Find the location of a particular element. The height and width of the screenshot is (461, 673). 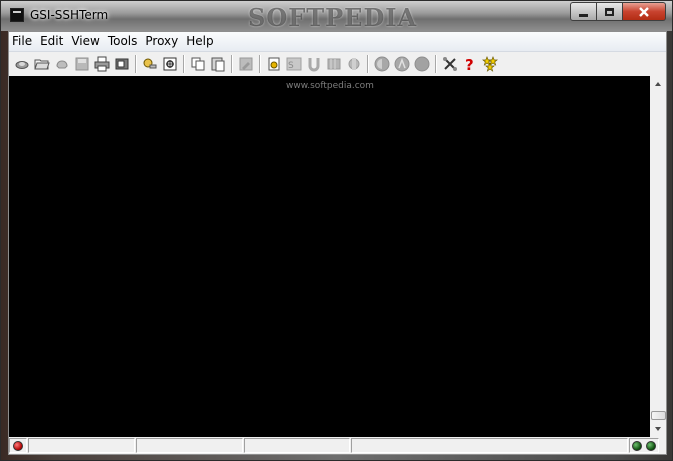

terminal-icon is located at coordinates (333, 63).